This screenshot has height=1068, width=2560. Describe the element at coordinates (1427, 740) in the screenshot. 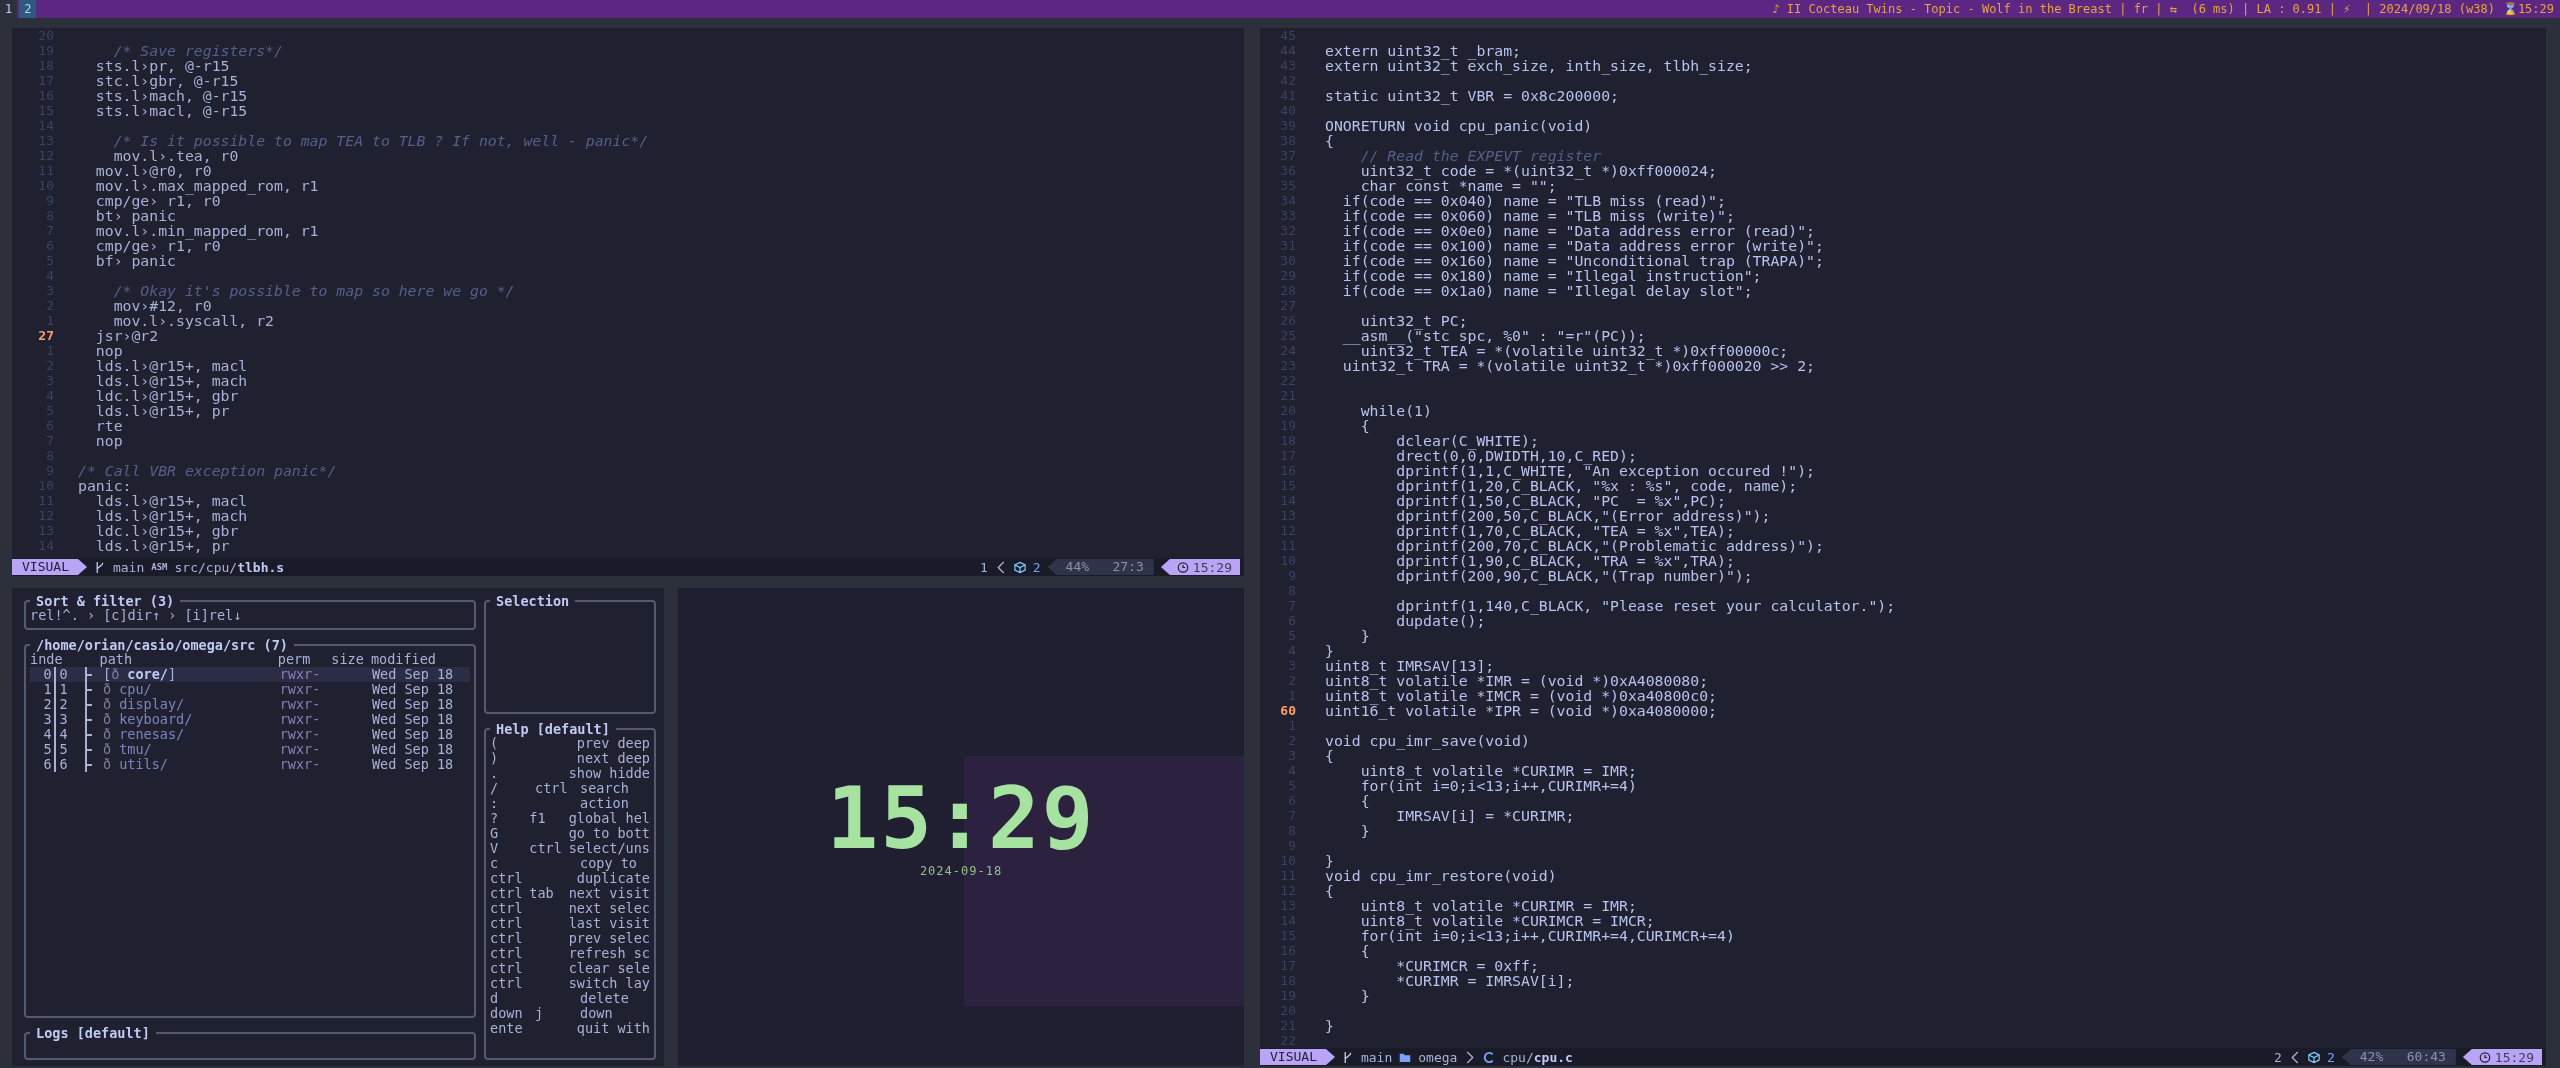

I see `code-line: void cpu_imr_save(void)` at that location.